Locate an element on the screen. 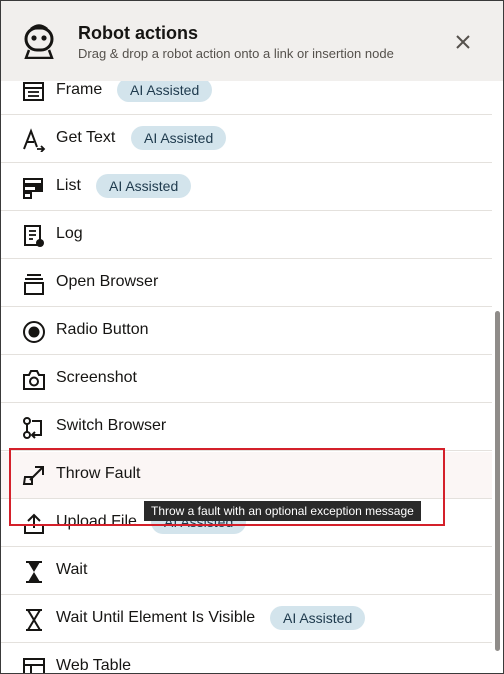  list-item-web-table: Web Table is located at coordinates (246, 658).